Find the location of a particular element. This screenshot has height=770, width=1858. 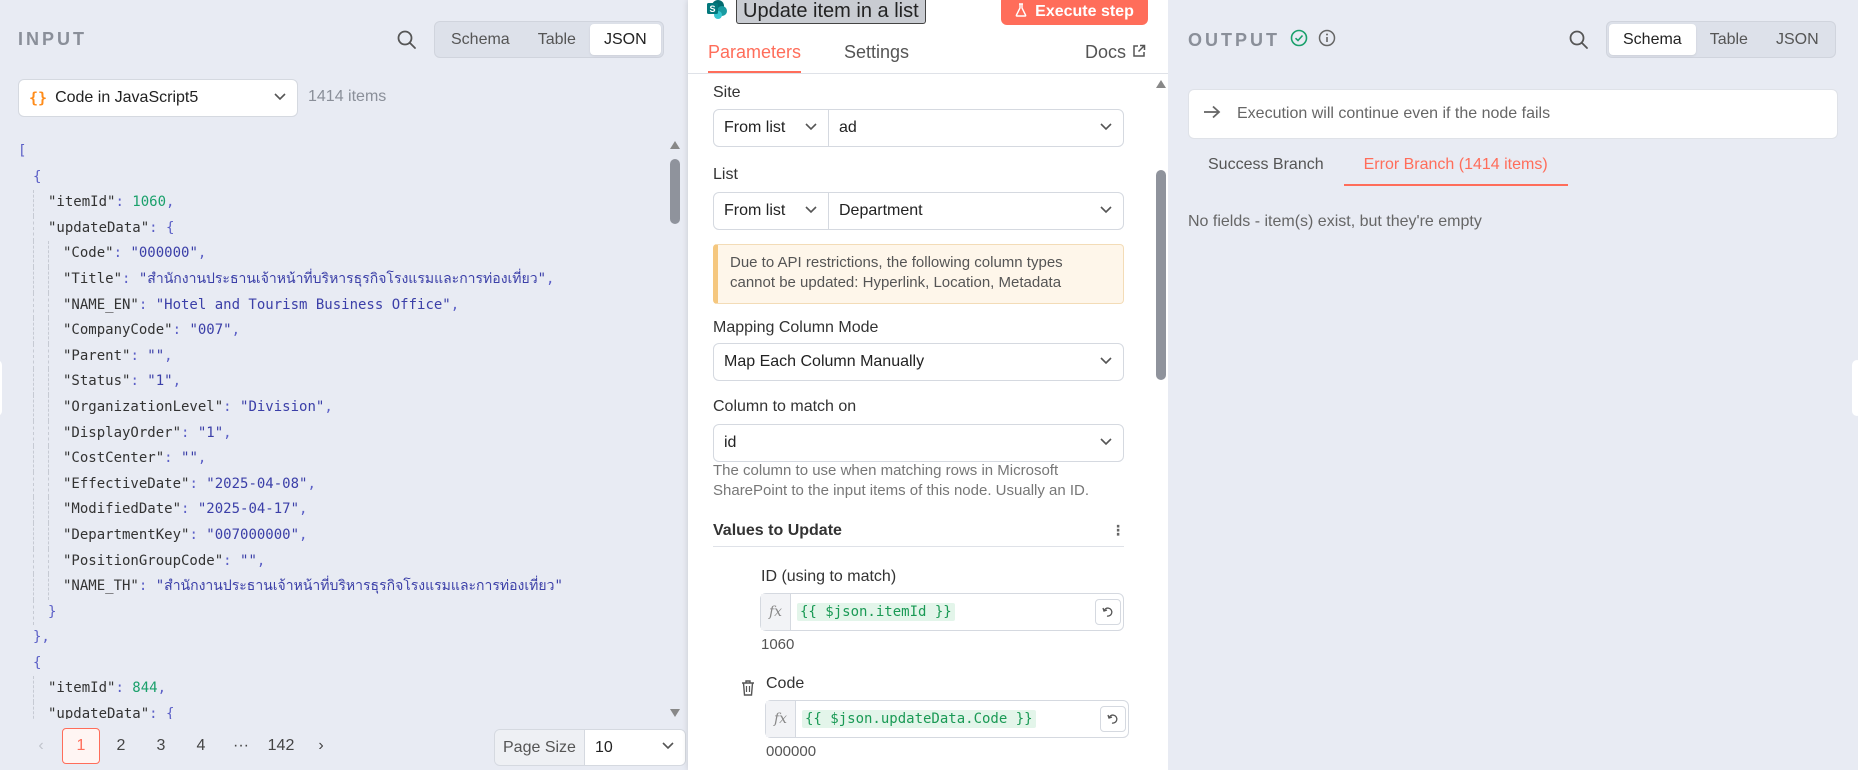

input-node-select: {} Code in JavaScript5 is located at coordinates (158, 98).